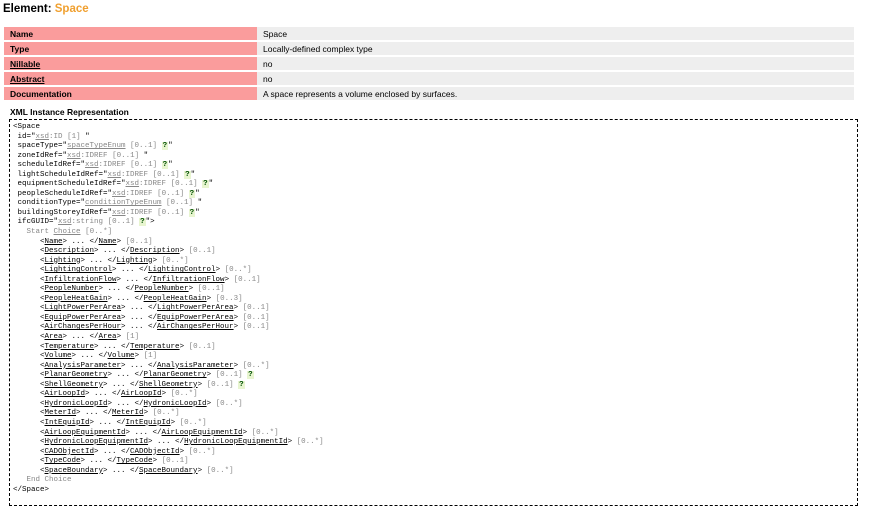 The image size is (875, 513). I want to click on element-link: SpaceBoundary, so click(74, 471).